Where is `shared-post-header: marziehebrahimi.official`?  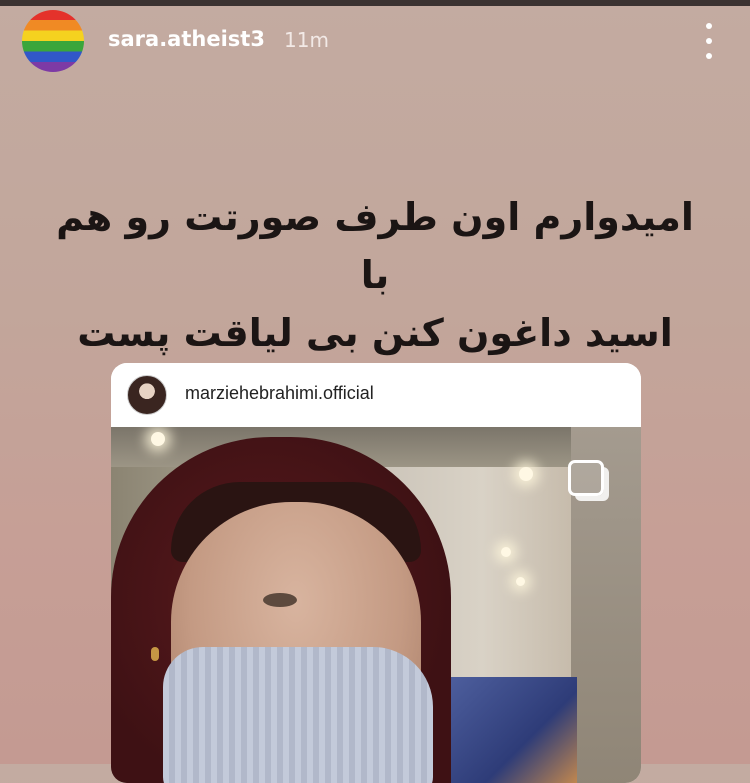 shared-post-header: marziehebrahimi.official is located at coordinates (376, 395).